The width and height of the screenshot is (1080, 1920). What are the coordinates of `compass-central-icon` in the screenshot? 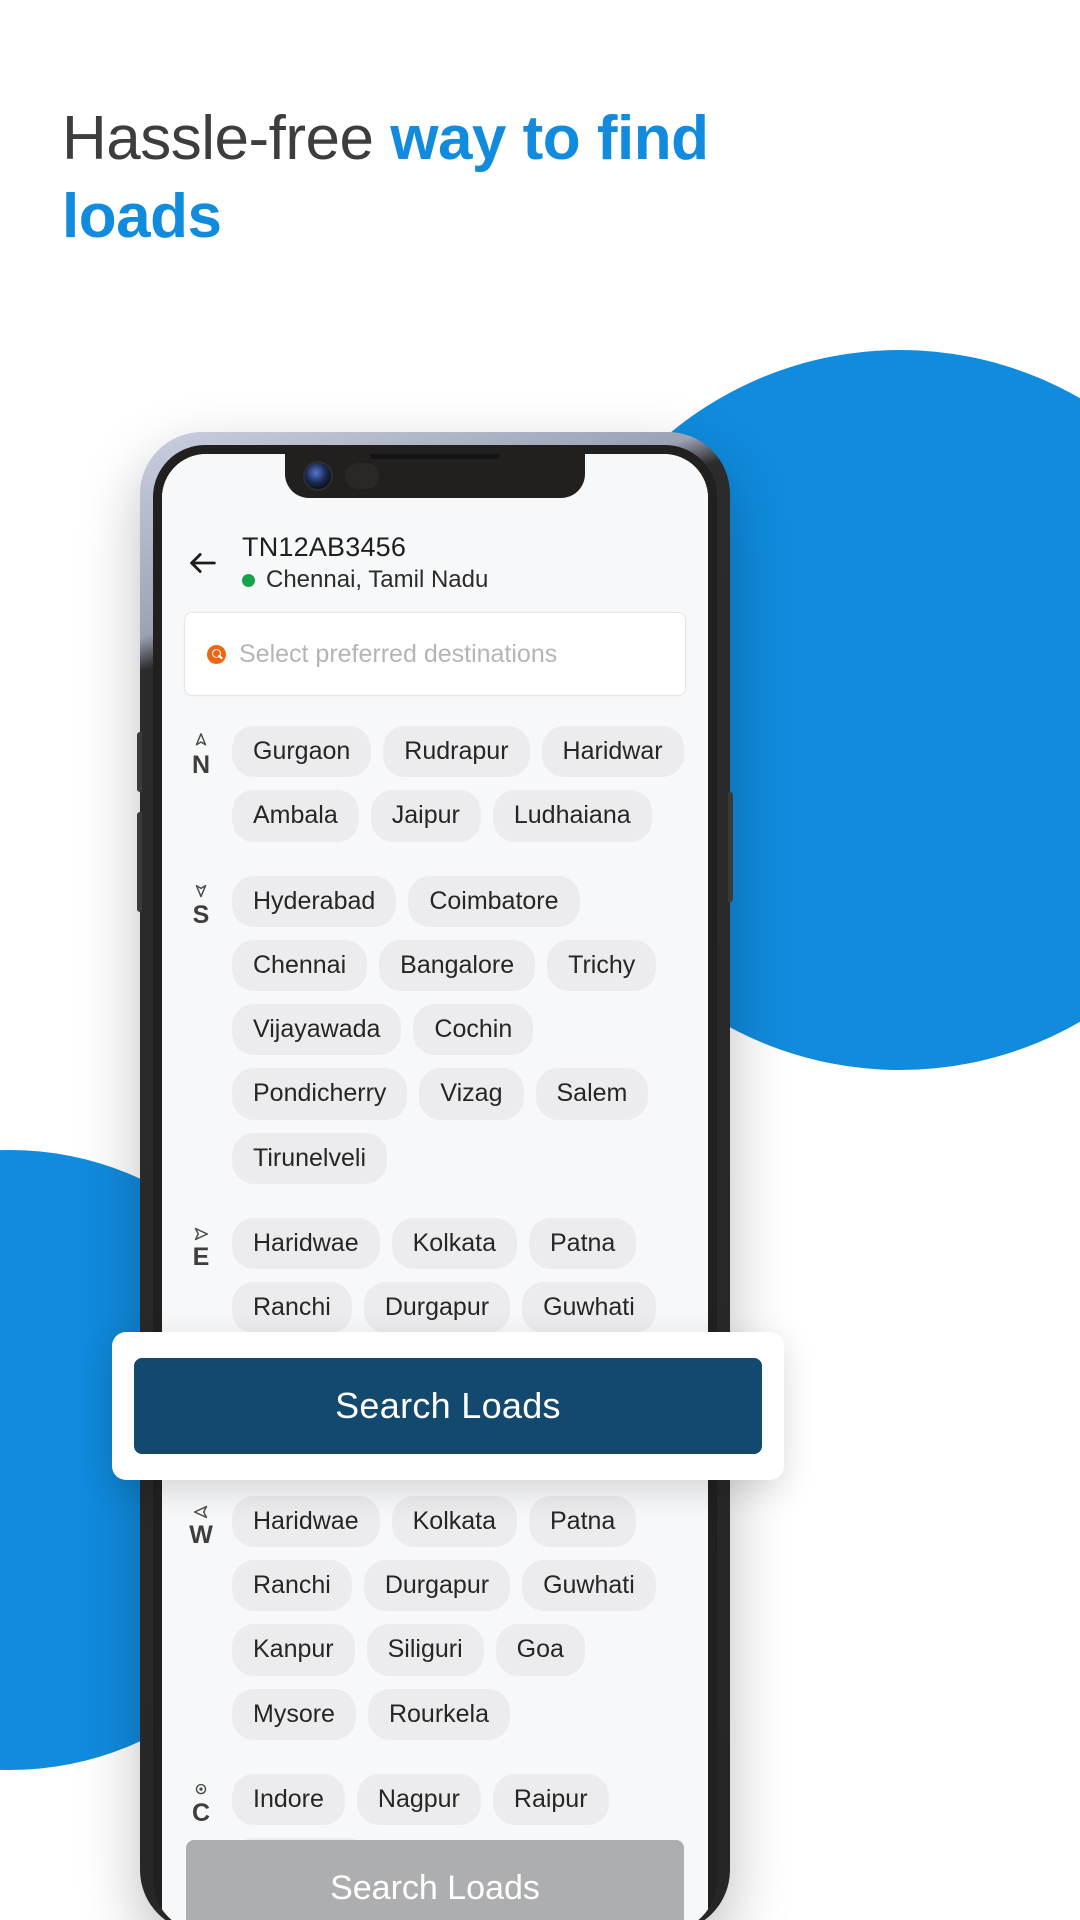 It's located at (201, 1789).